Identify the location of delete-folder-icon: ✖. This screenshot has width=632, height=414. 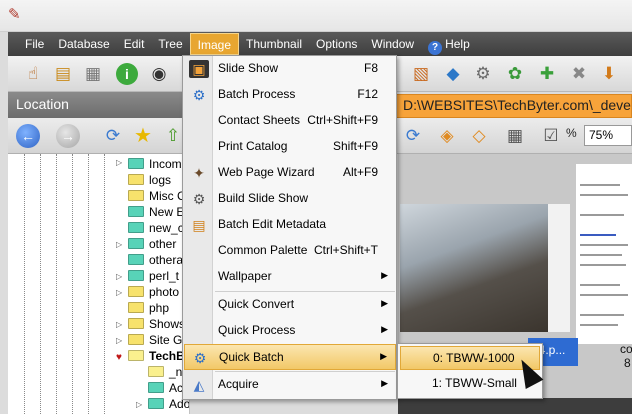
(579, 74).